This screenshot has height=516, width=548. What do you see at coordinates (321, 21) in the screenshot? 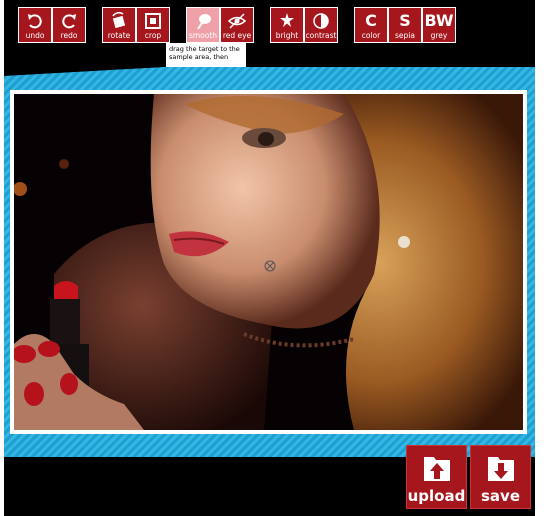
I see `contrast-icon` at bounding box center [321, 21].